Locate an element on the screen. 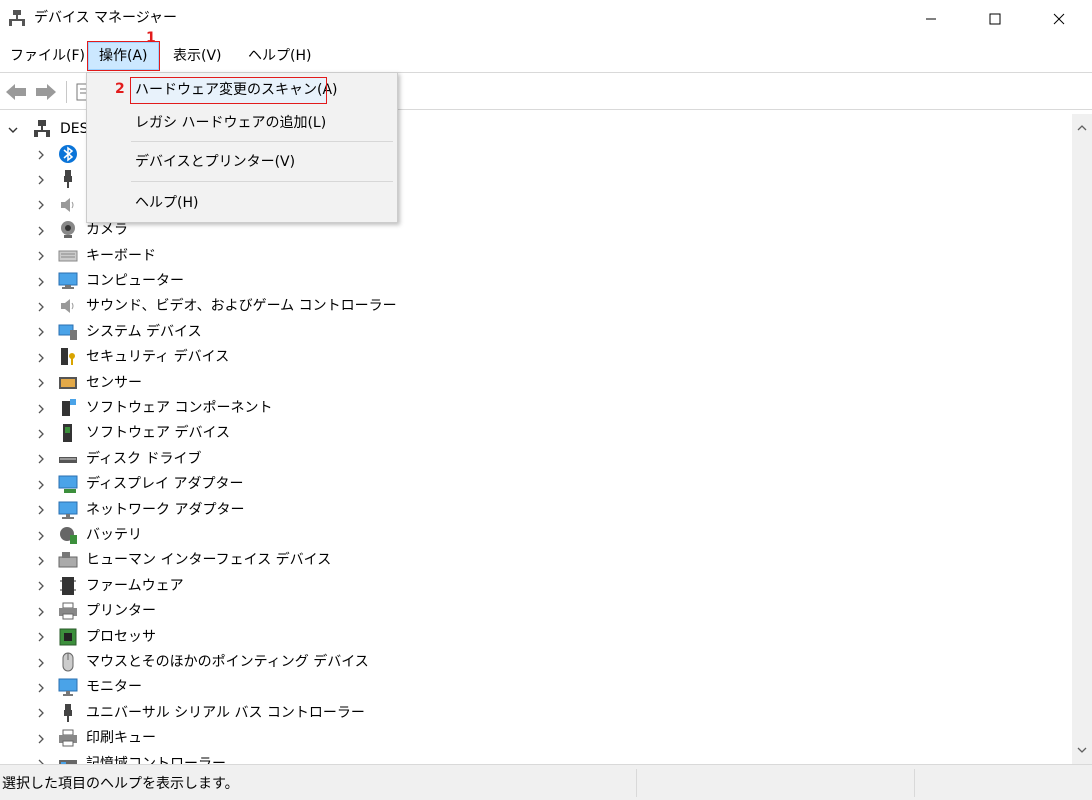  usb-plug-icon is located at coordinates (68, 712).